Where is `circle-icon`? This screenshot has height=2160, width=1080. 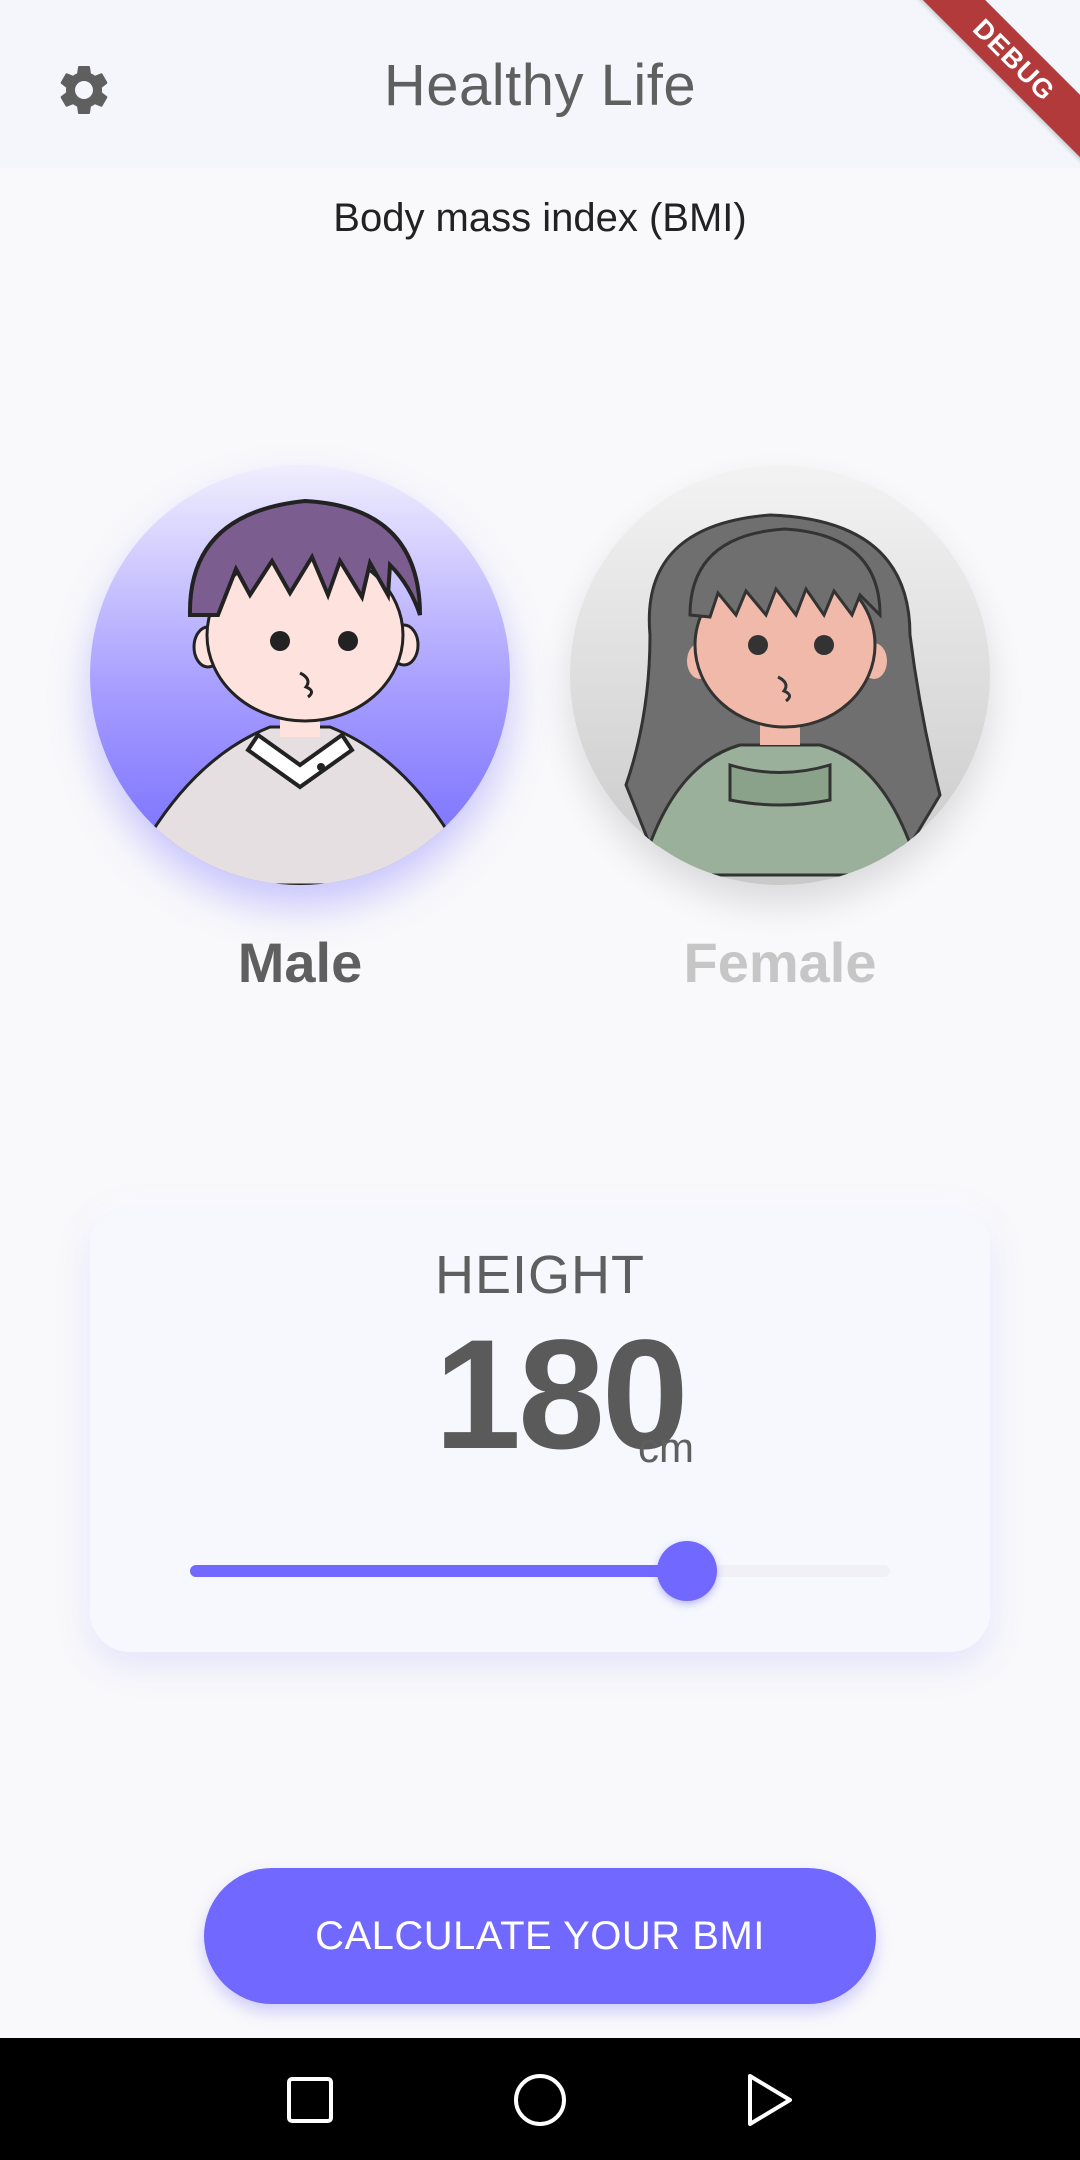
circle-icon is located at coordinates (540, 2100).